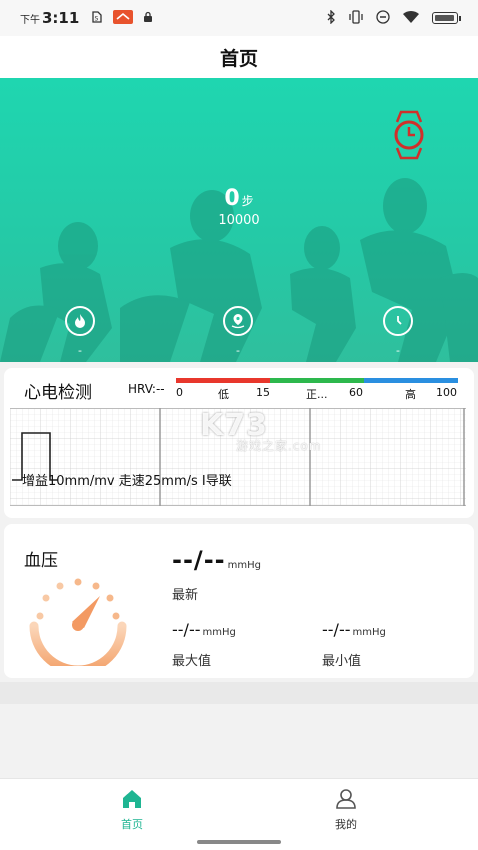 This screenshot has height=850, width=478. What do you see at coordinates (132, 824) in the screenshot?
I see `nav-home-label: 首页` at bounding box center [132, 824].